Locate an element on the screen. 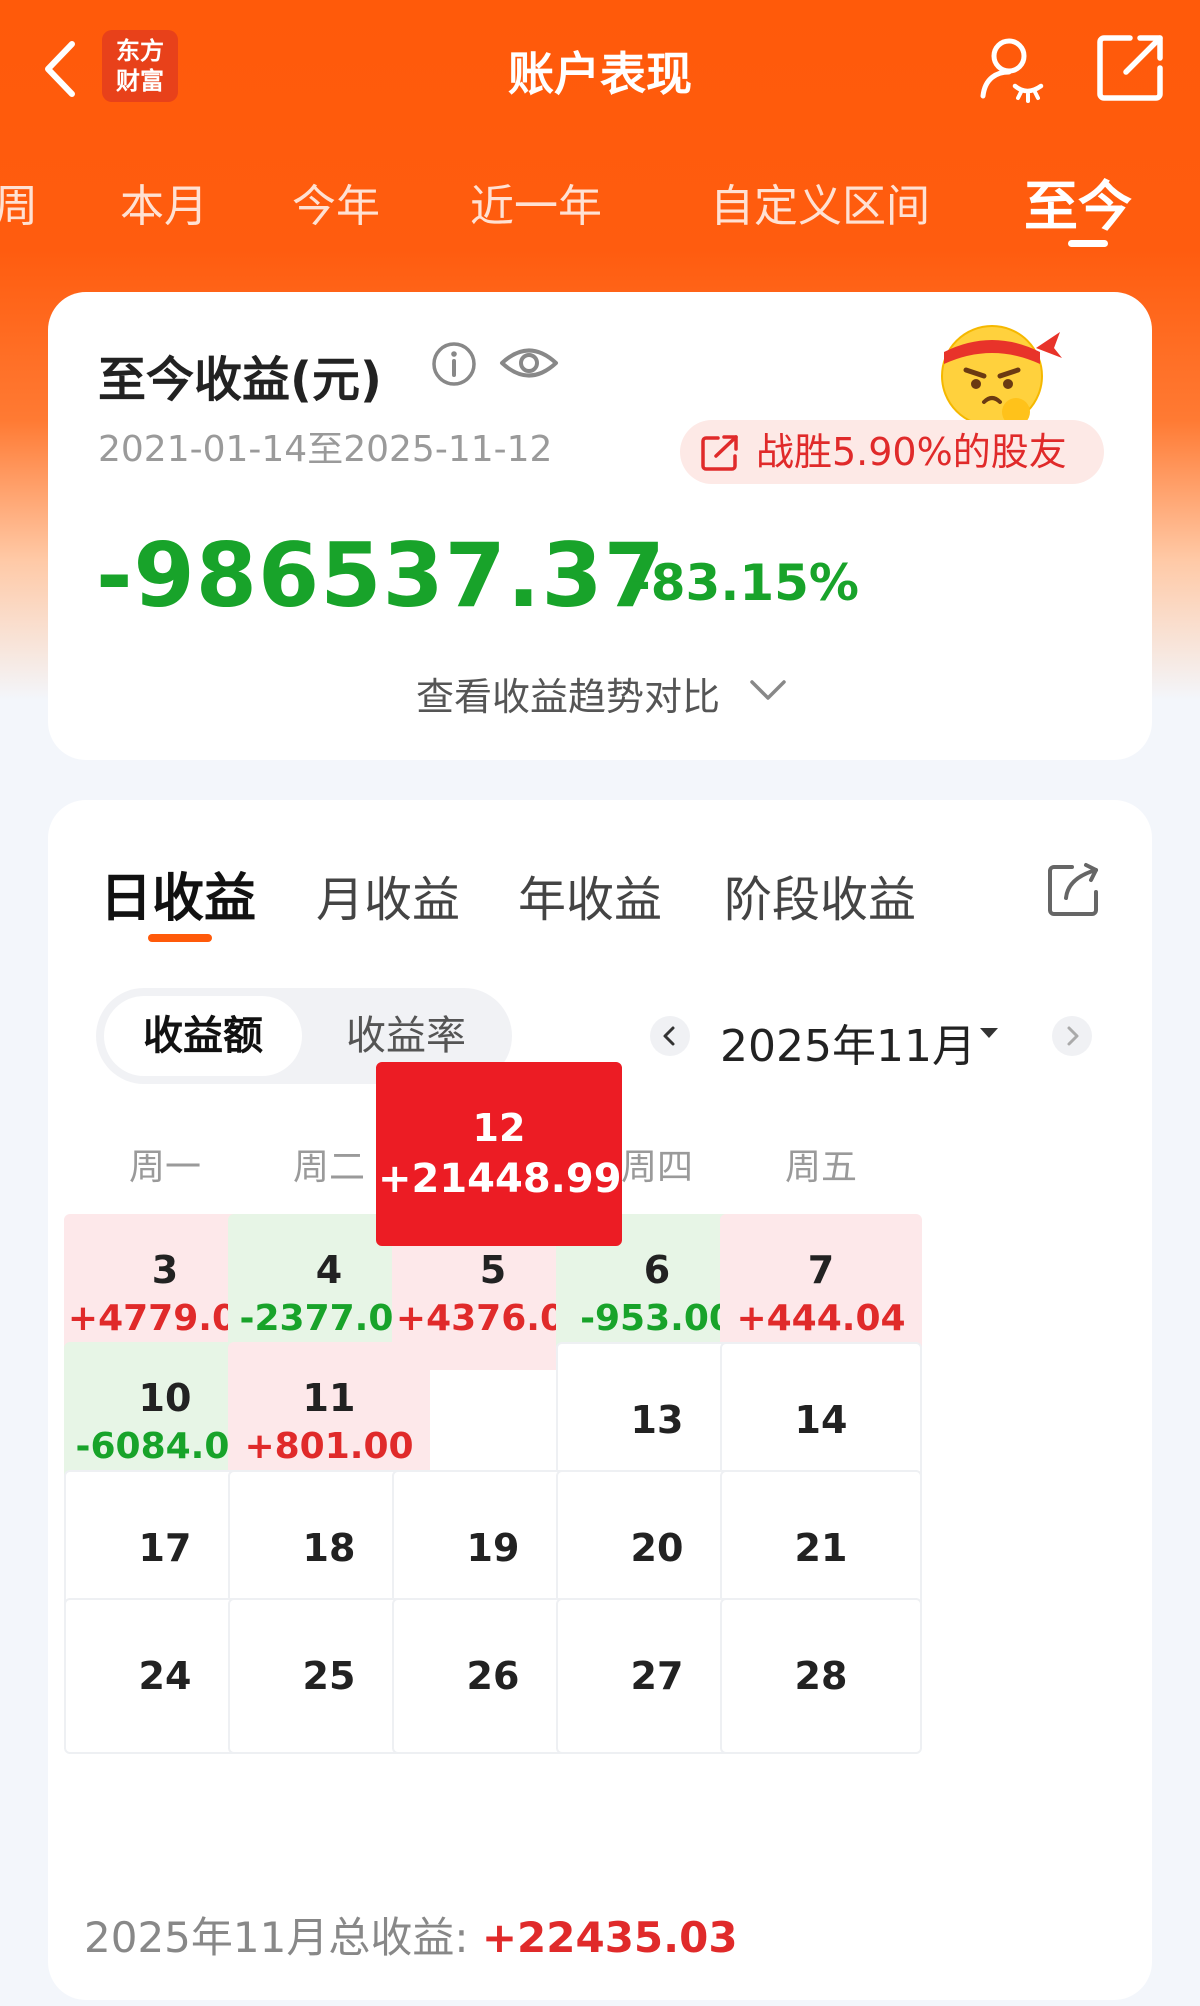 This screenshot has height=2006, width=1200. page-title: 账户表现 is located at coordinates (600, 74).